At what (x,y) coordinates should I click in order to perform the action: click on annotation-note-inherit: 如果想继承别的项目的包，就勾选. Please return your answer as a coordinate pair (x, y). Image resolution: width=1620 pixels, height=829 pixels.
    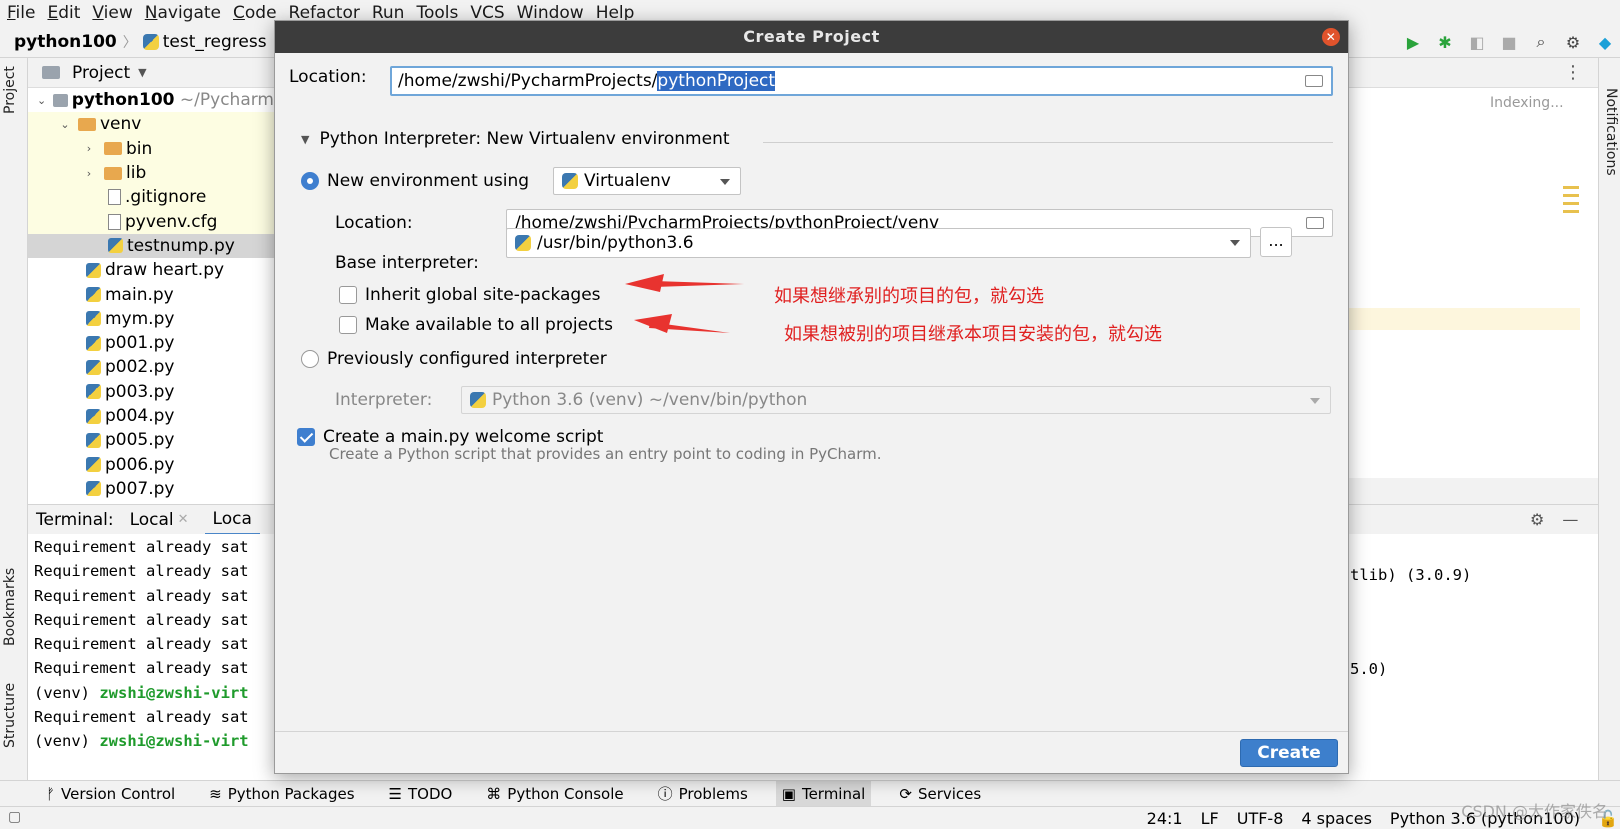
    Looking at the image, I should click on (909, 296).